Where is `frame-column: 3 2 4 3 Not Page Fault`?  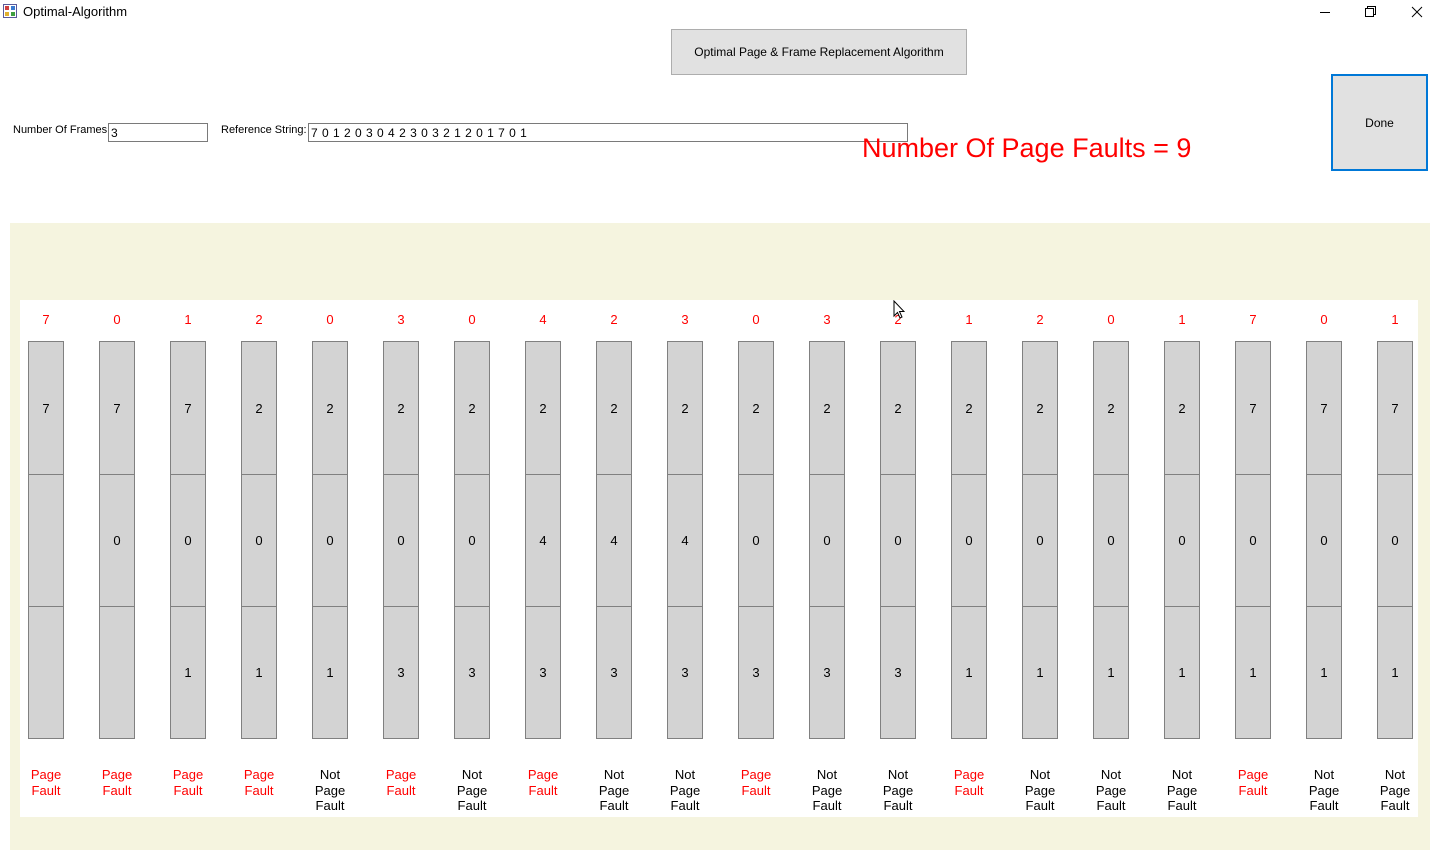
frame-column: 3 2 4 3 Not Page Fault is located at coordinates (685, 558).